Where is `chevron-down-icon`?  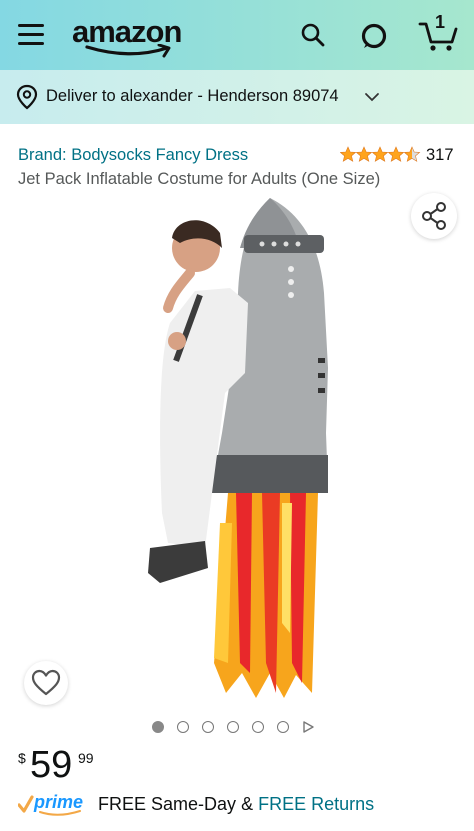 chevron-down-icon is located at coordinates (372, 97).